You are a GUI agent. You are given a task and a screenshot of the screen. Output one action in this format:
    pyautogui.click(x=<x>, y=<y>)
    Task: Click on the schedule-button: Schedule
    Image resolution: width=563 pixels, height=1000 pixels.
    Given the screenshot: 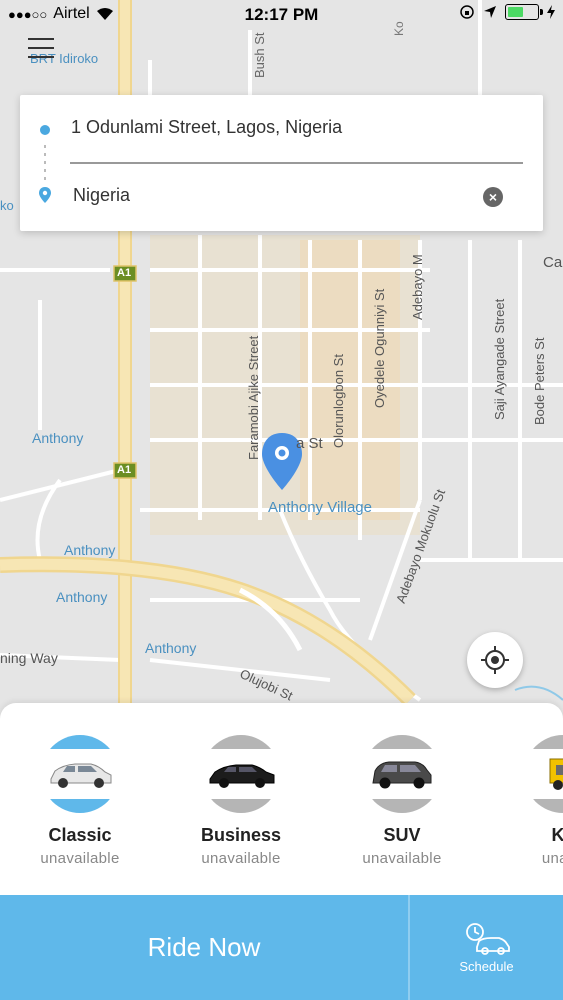 What is the action you would take?
    pyautogui.click(x=486, y=947)
    